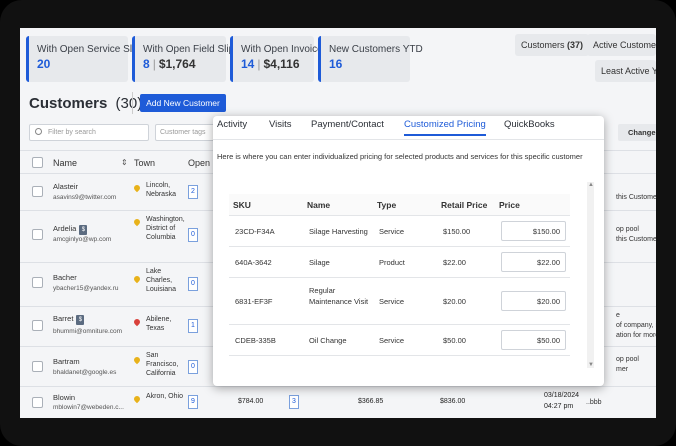 The height and width of the screenshot is (446, 676). I want to click on customer-town: Lake Charles, Louisiana, so click(161, 280).